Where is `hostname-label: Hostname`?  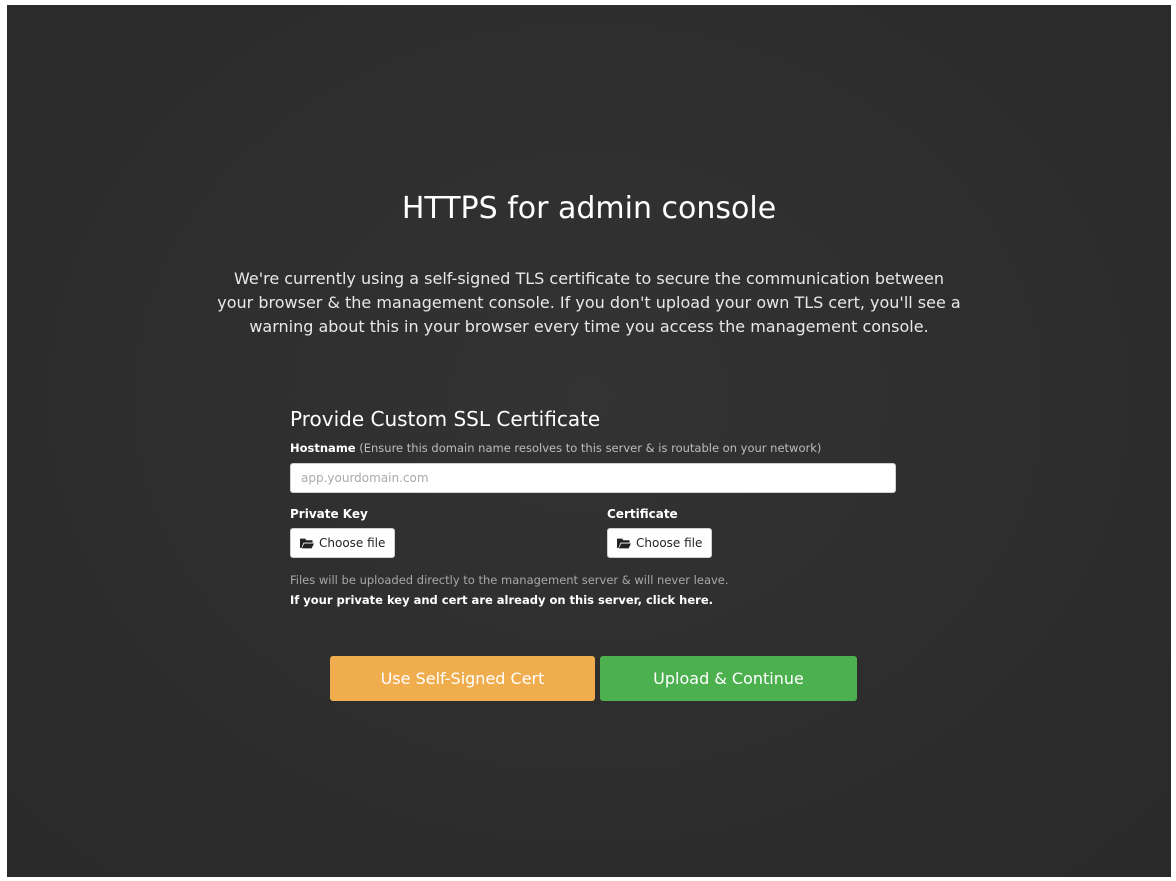 hostname-label: Hostname is located at coordinates (323, 448).